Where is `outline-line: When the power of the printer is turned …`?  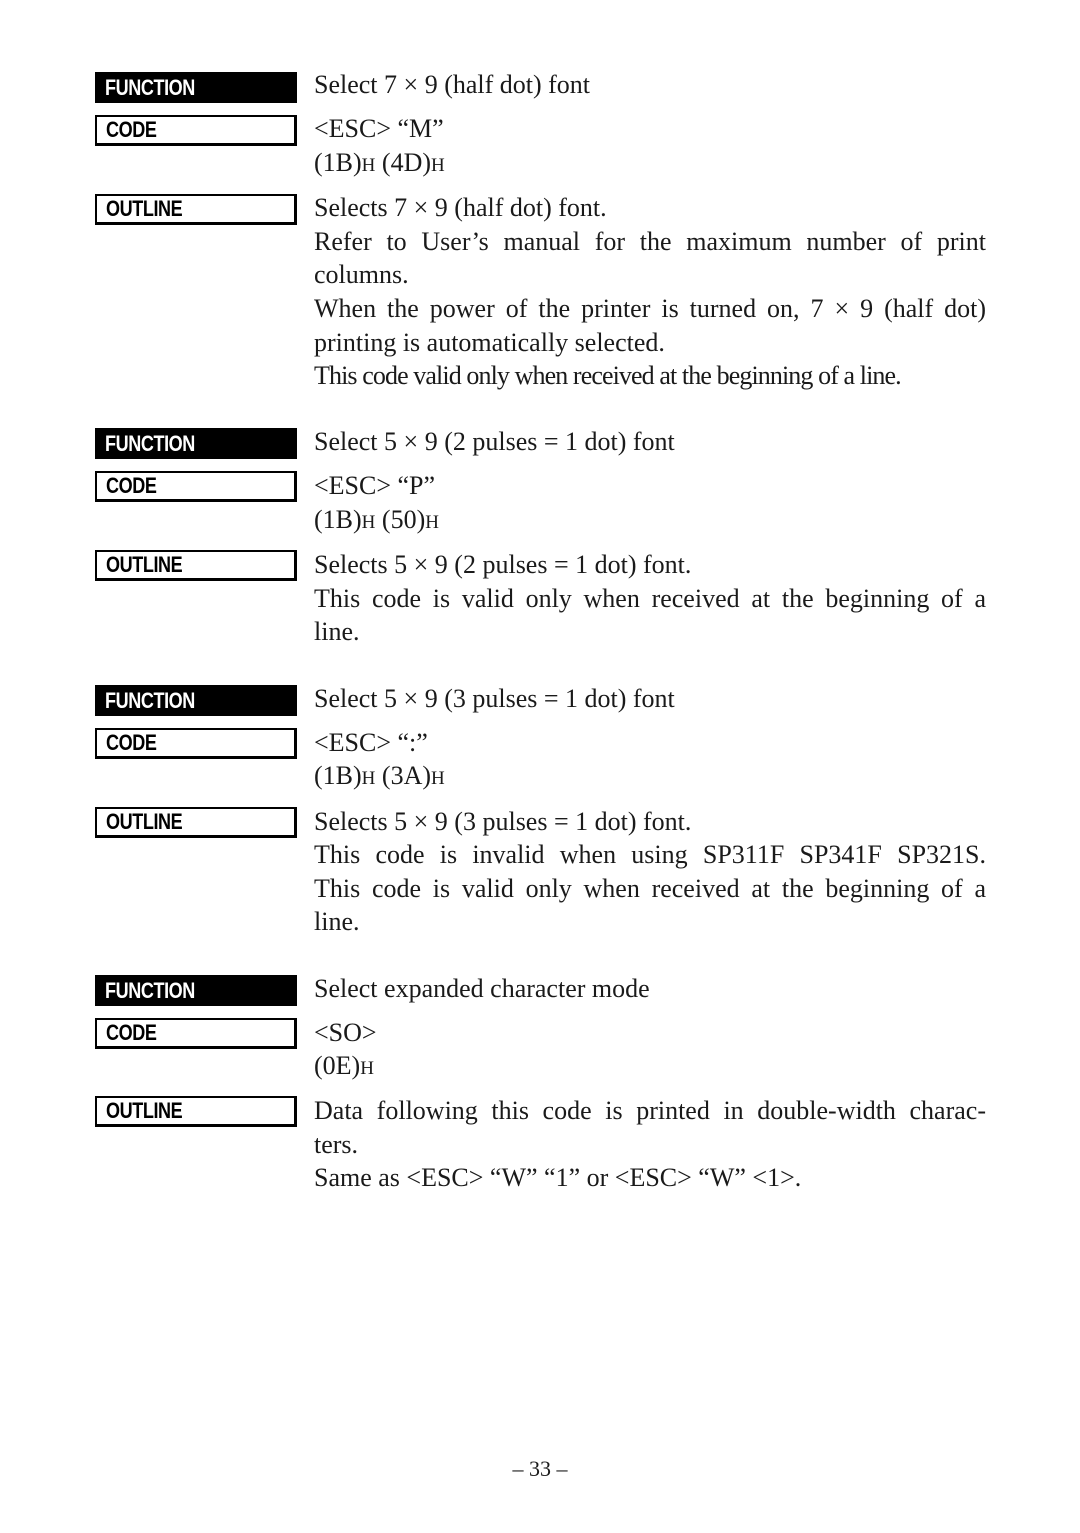
outline-line: When the power of the printer is turned … is located at coordinates (650, 308).